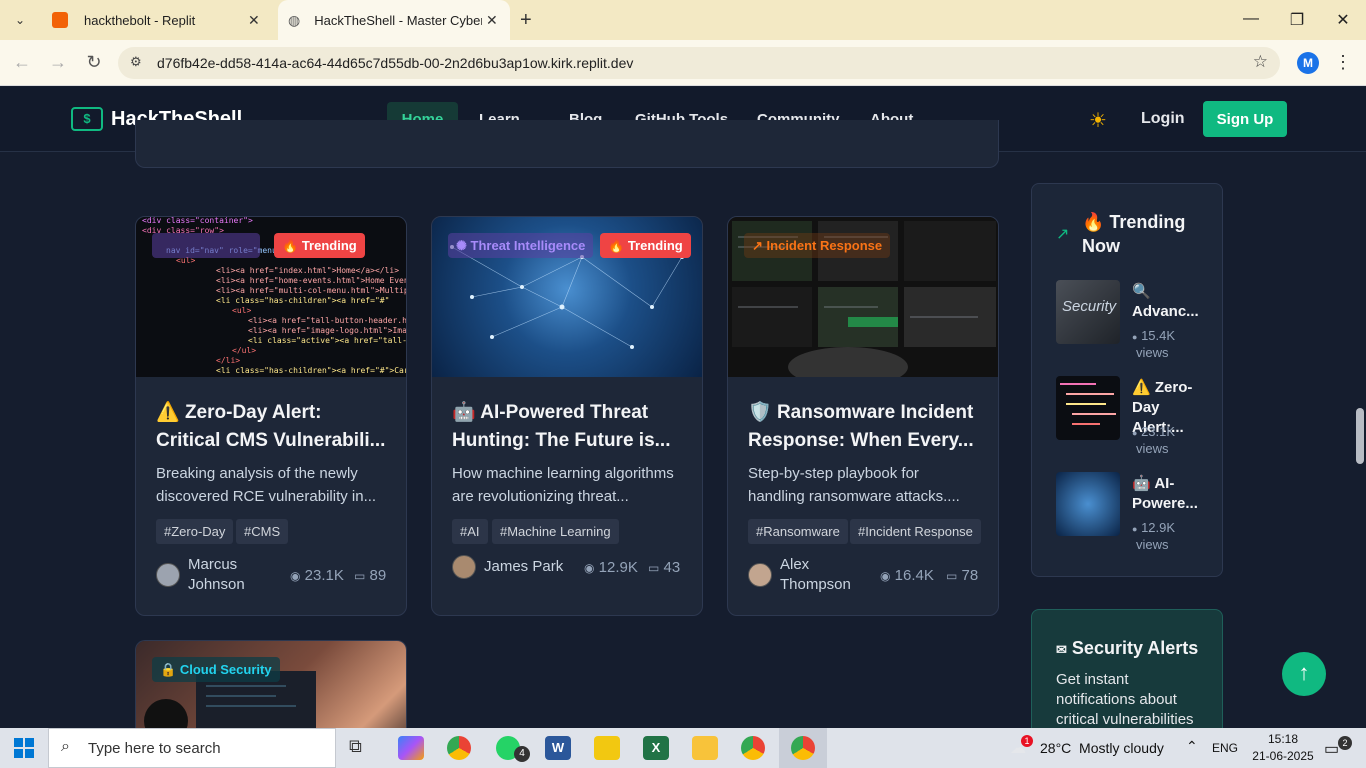  I want to click on alerts-heading-text: Security Alerts, so click(1135, 648).